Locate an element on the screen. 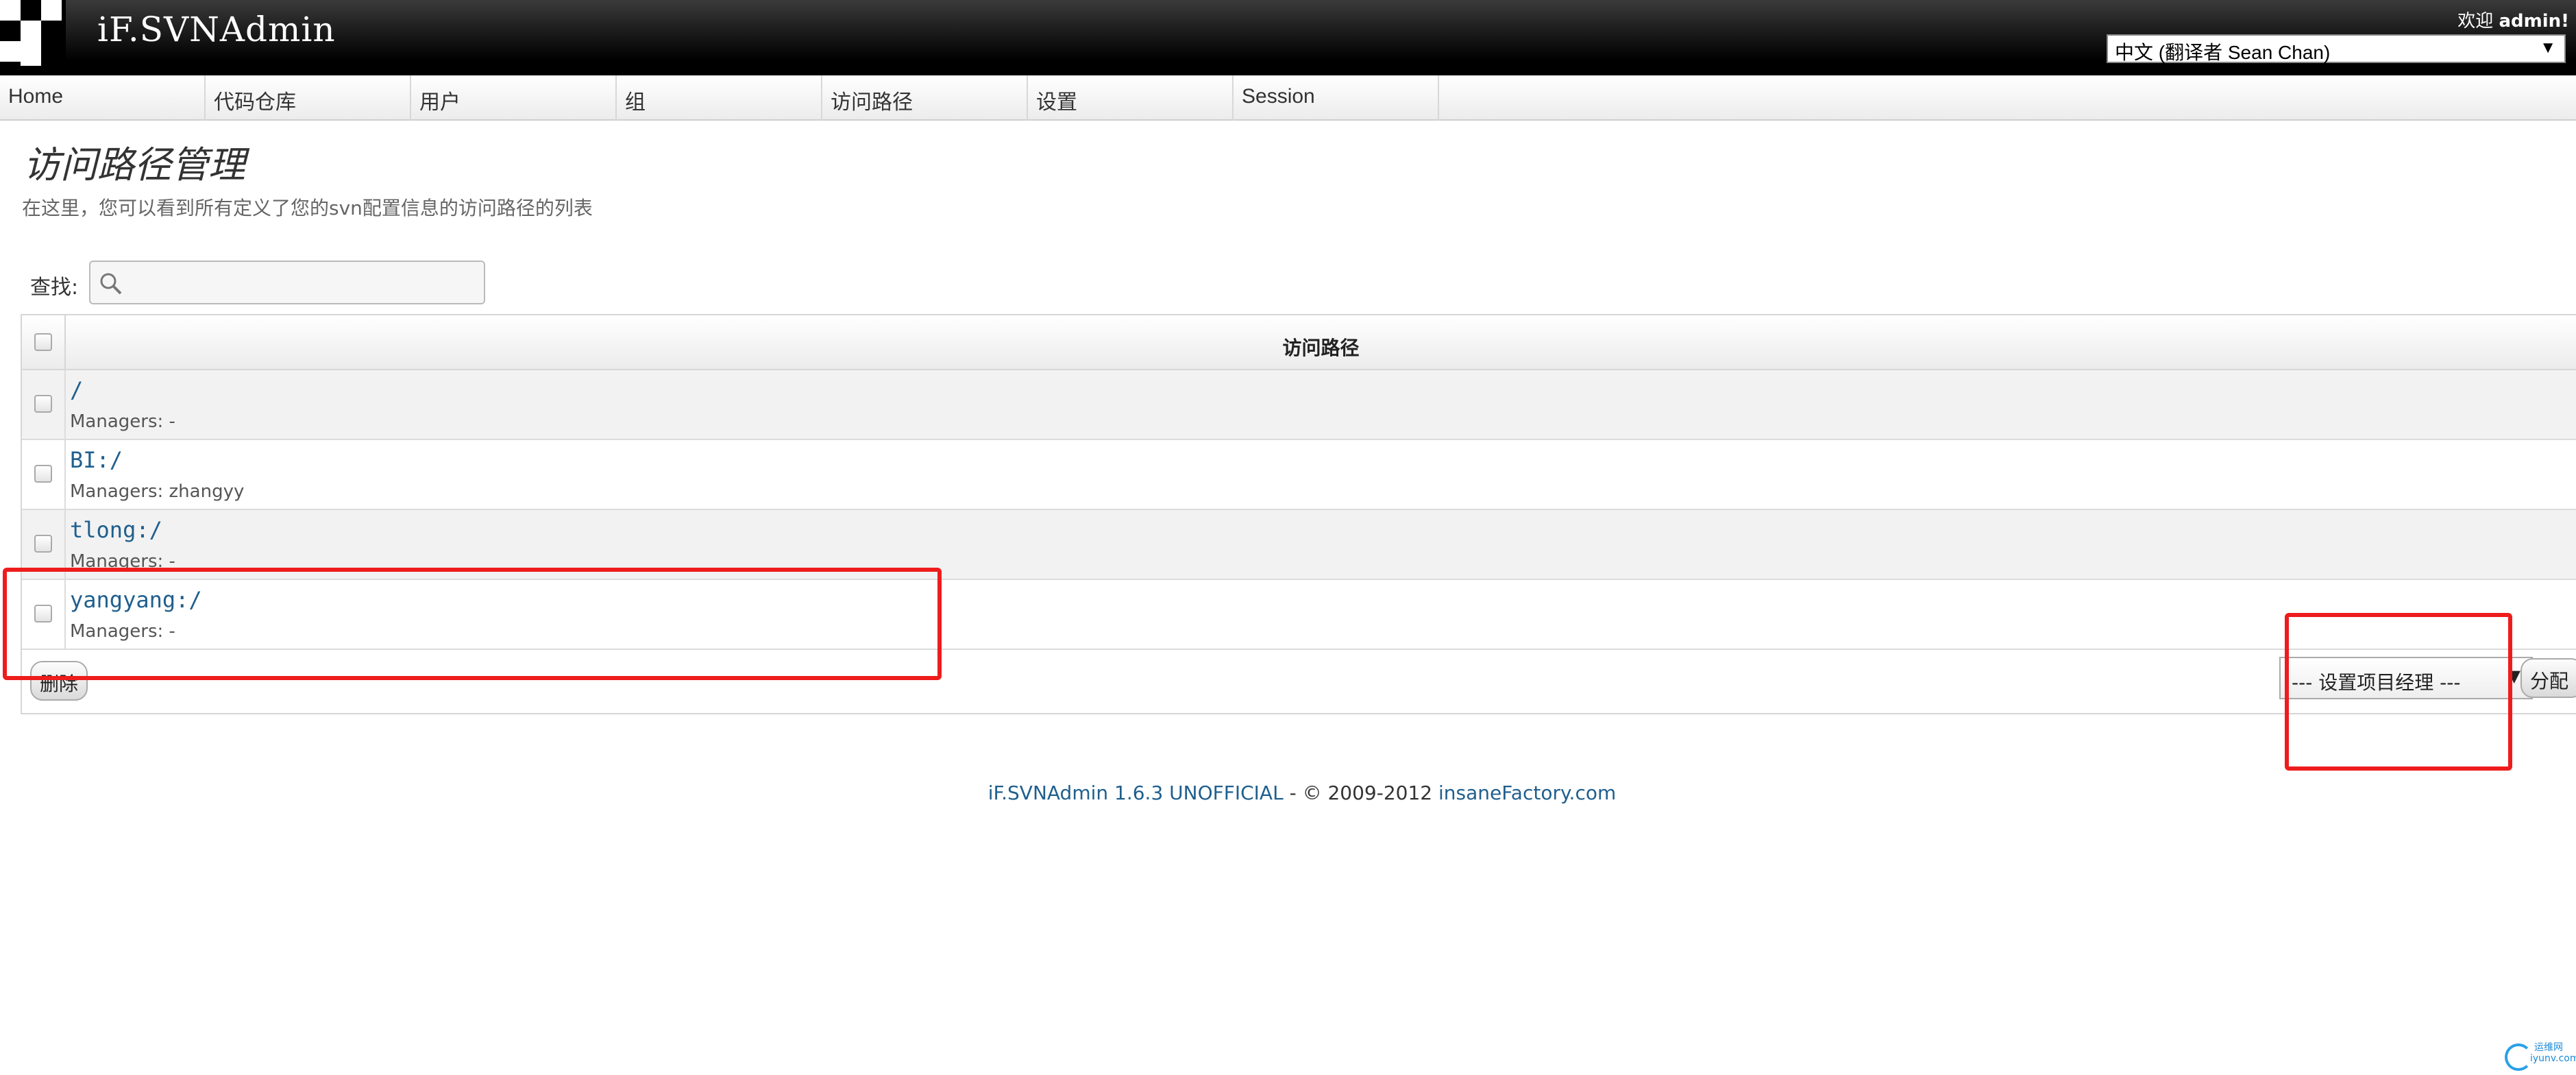  svnadmin-logo-icon is located at coordinates (33, 33).